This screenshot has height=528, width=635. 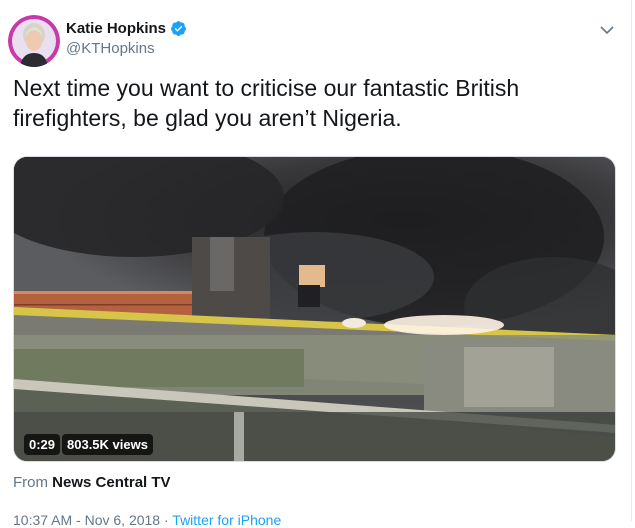 I want to click on author-handle: @KTHopkins, so click(x=110, y=48).